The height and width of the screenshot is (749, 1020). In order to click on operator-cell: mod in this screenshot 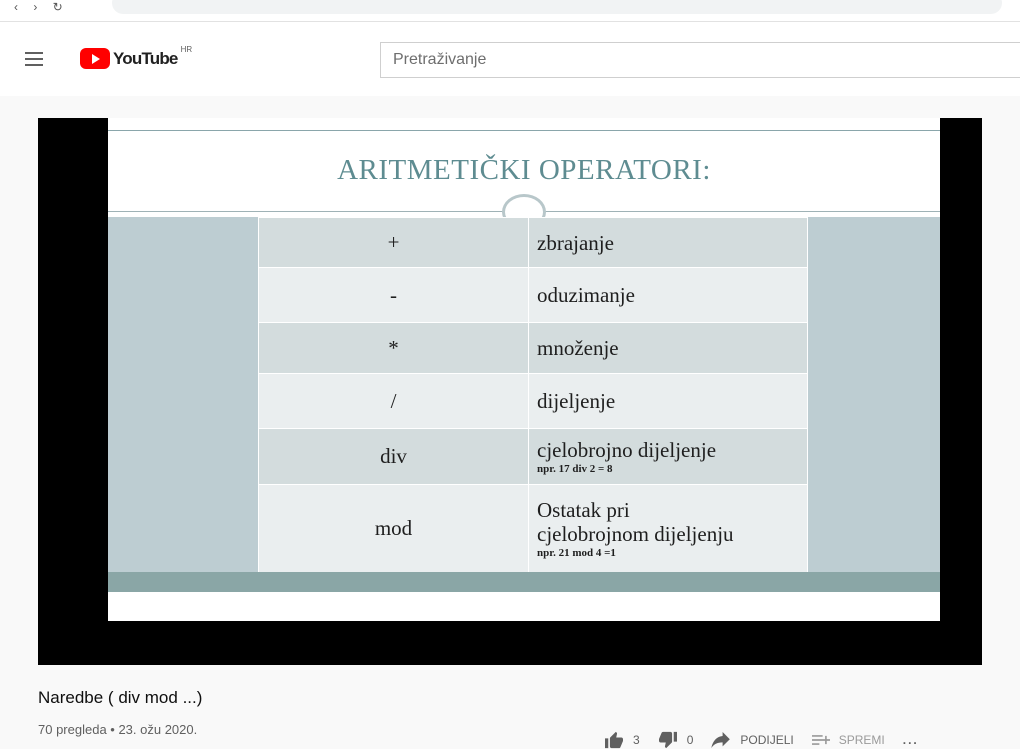, I will do `click(393, 528)`.